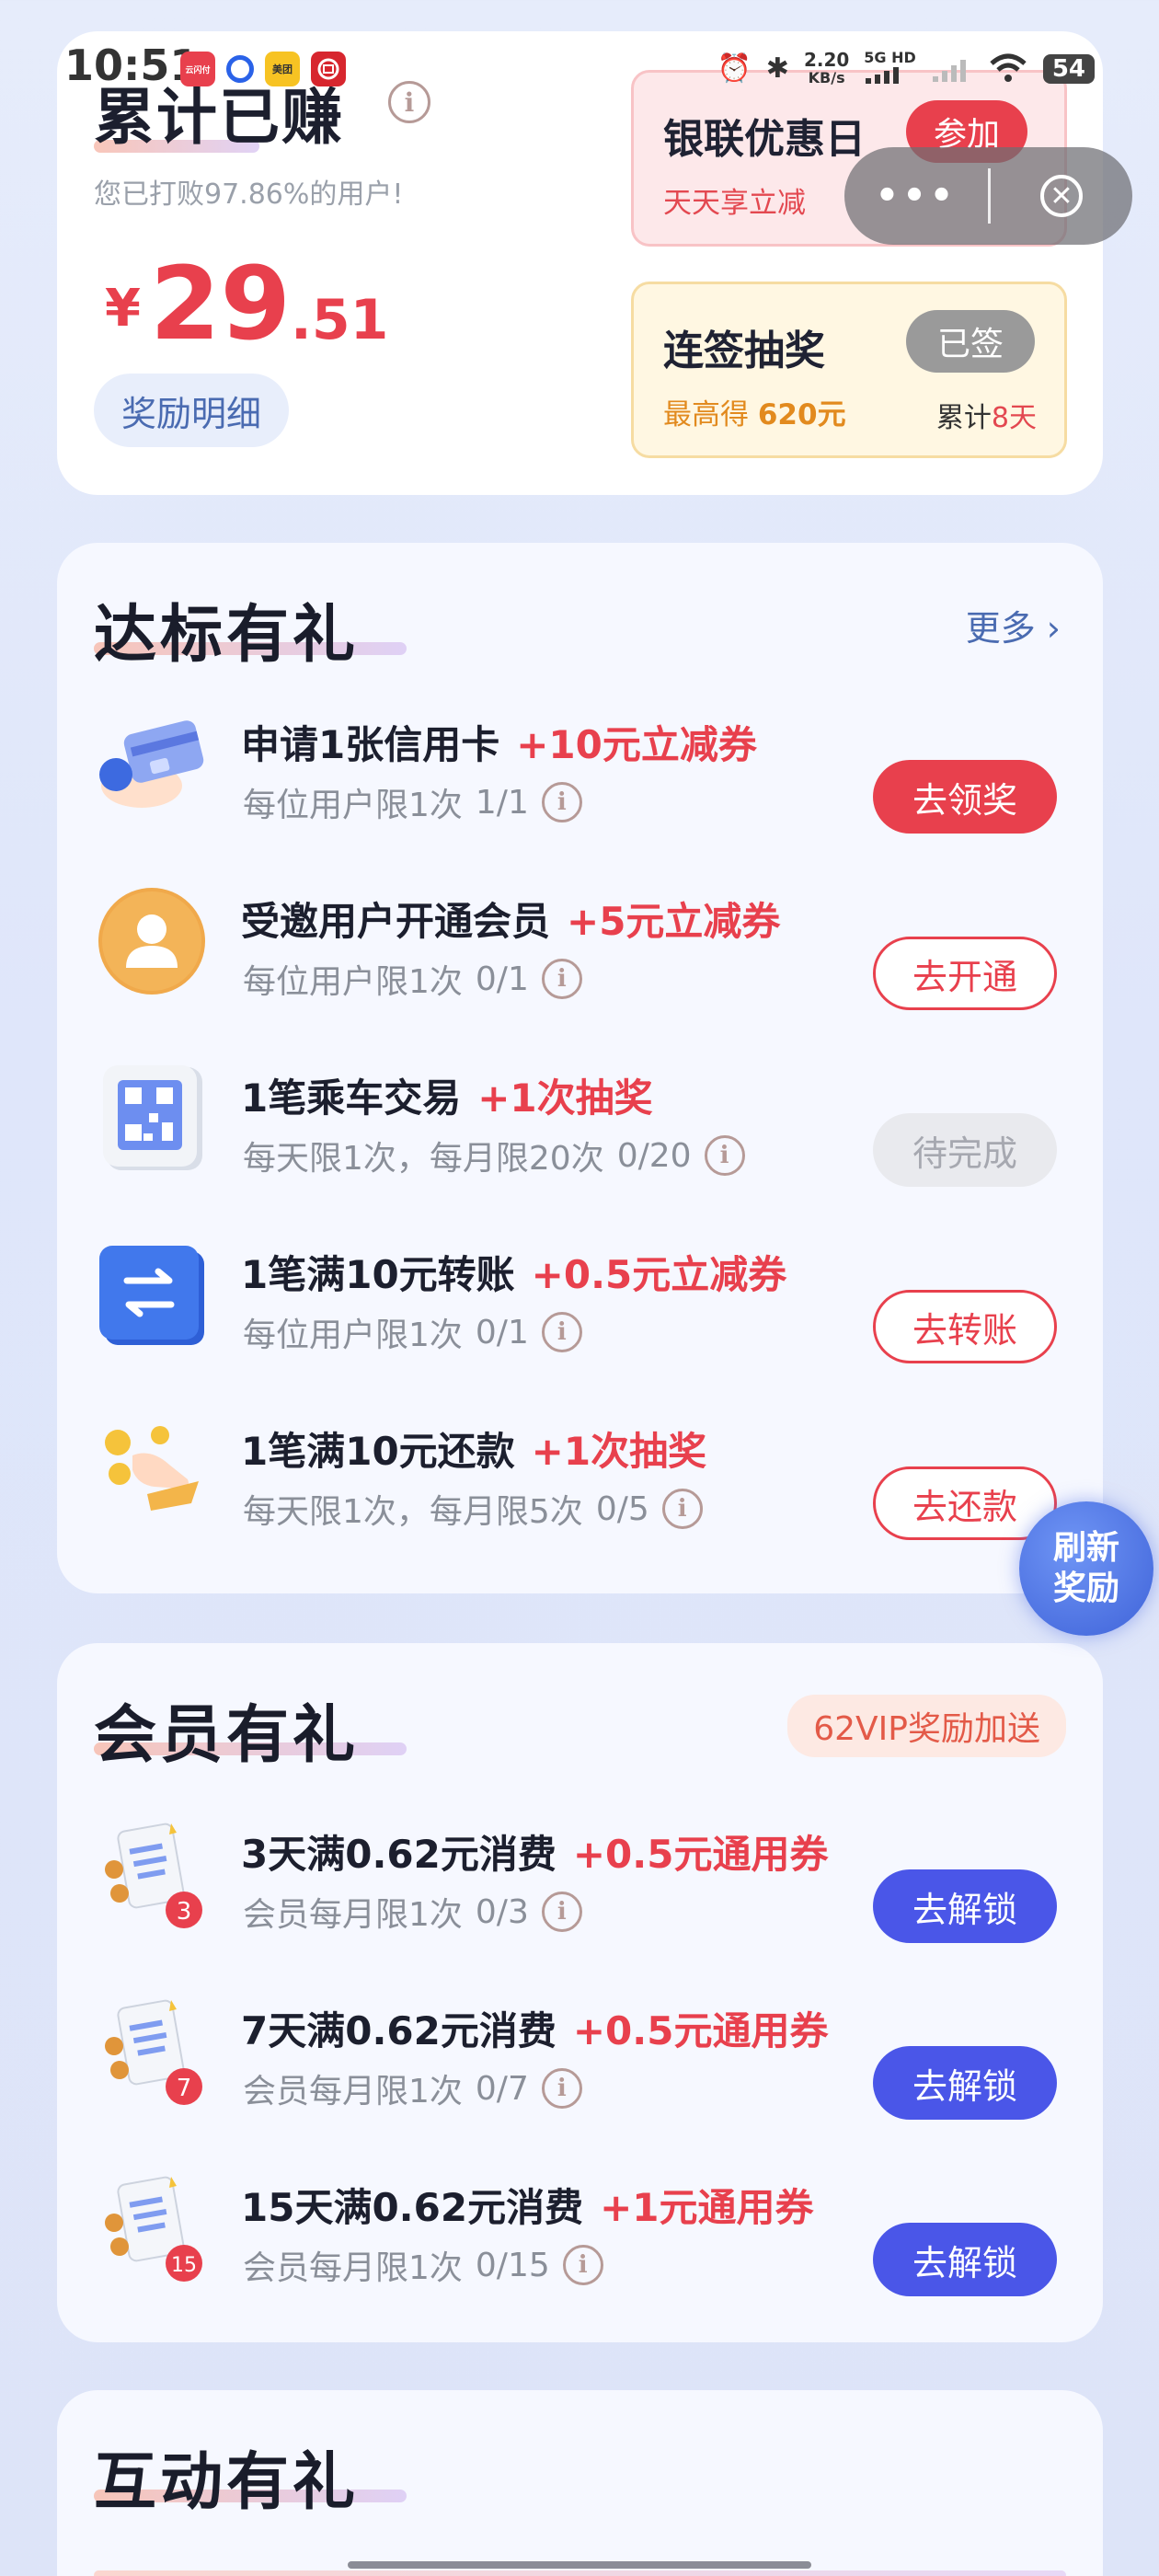 Image resolution: width=1159 pixels, height=2576 pixels. I want to click on max-prize-label: 最高得, so click(706, 414).